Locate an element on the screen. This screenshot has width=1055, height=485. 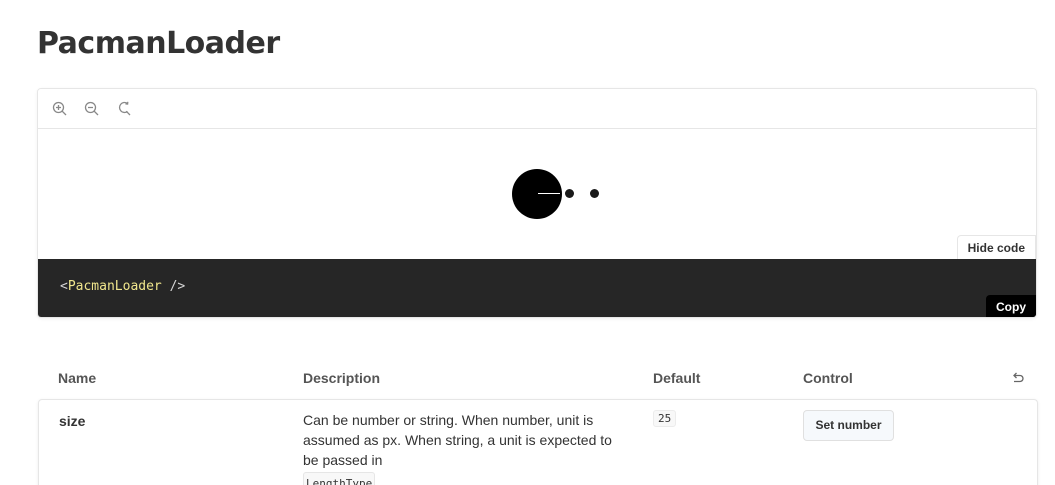
hide-code-button: Hide code is located at coordinates (996, 247).